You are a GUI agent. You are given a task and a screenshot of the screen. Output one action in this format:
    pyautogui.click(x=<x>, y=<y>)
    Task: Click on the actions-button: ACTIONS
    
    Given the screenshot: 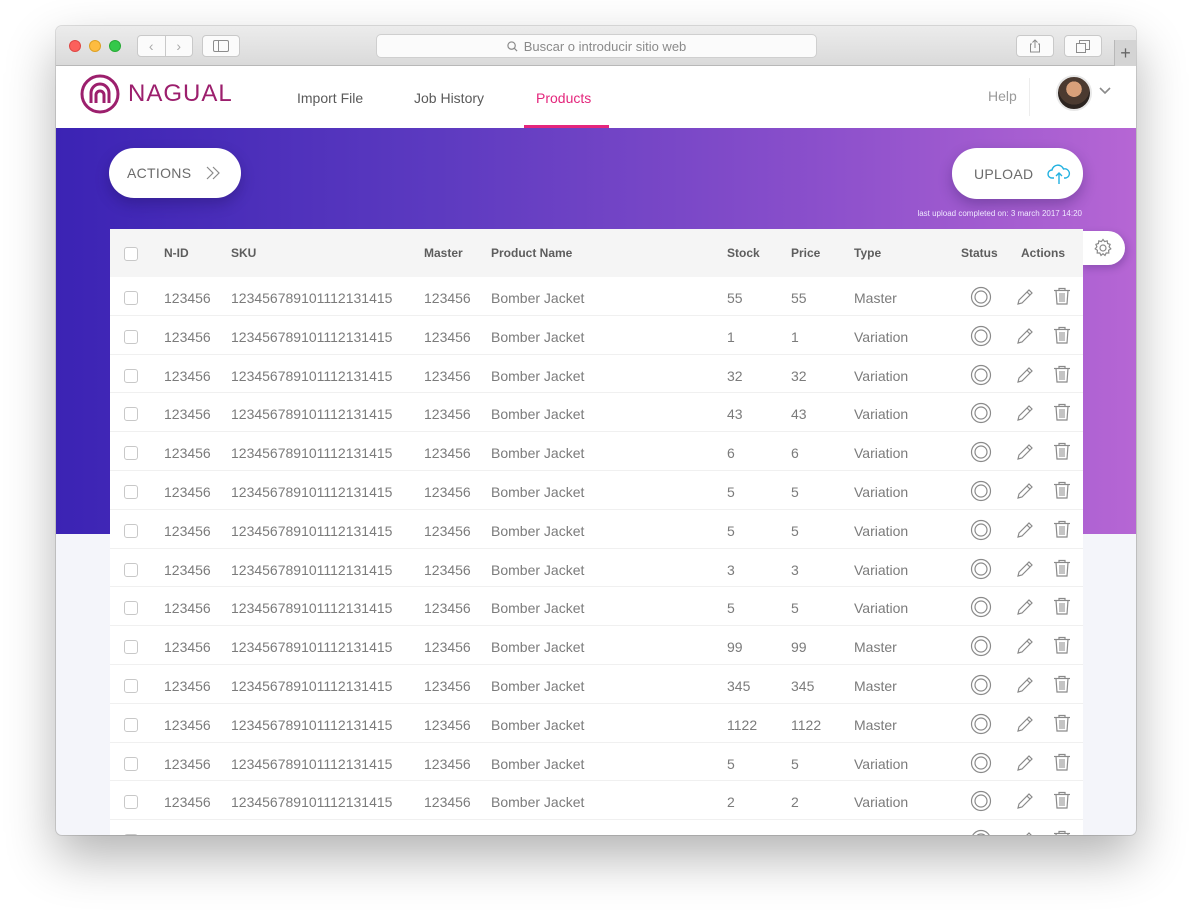 What is the action you would take?
    pyautogui.click(x=175, y=173)
    